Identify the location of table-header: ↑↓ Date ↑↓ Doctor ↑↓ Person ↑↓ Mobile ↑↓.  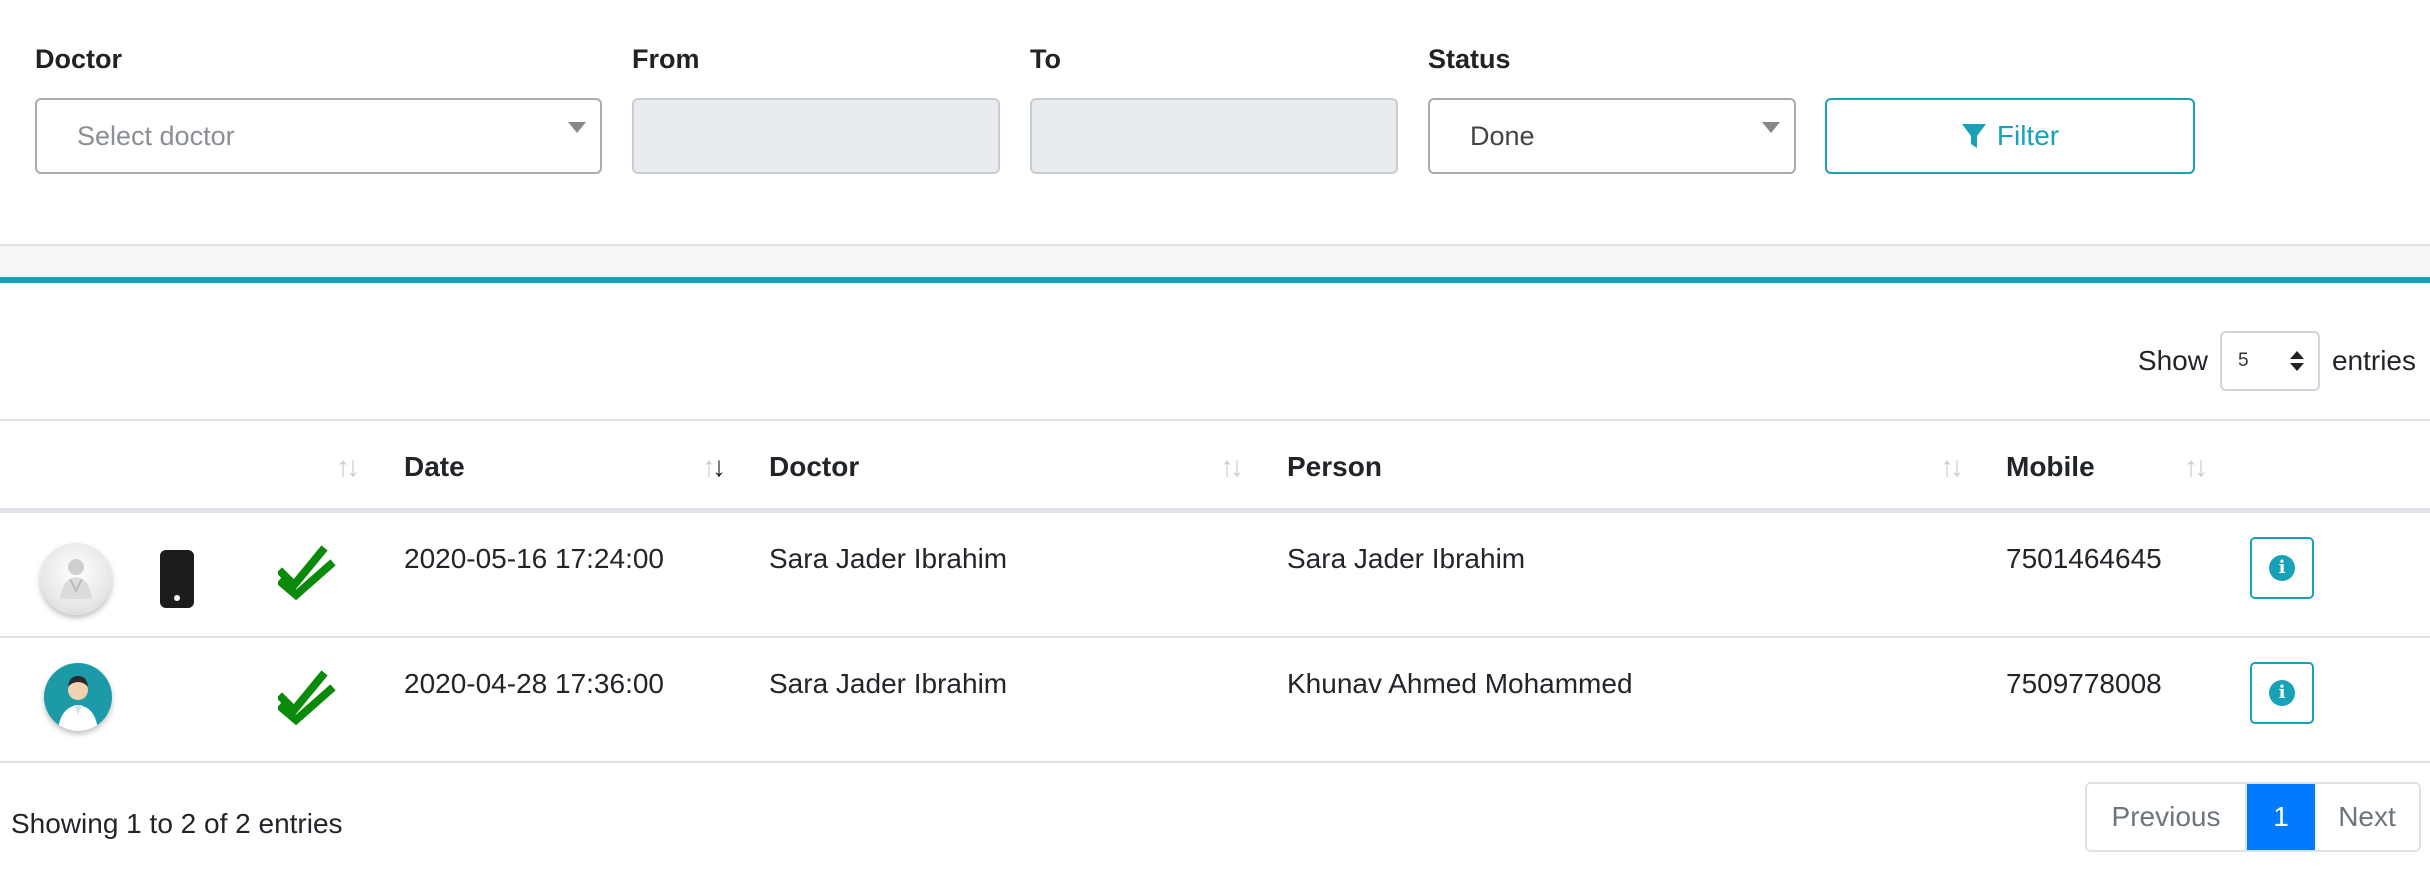
(1215, 466).